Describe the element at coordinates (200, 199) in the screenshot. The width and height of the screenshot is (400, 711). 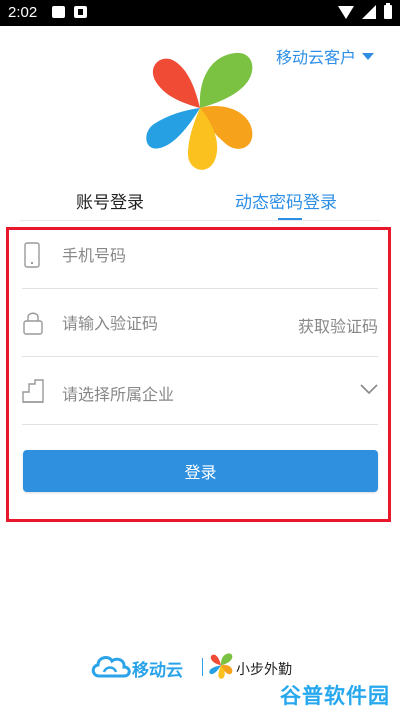
I see `login-tabs: 账号登录 动态密码登录` at that location.